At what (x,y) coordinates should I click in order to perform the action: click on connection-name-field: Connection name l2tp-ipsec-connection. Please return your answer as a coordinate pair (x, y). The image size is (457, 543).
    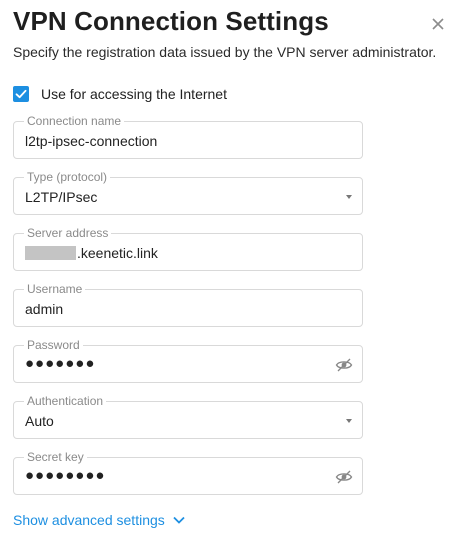
    Looking at the image, I should click on (188, 136).